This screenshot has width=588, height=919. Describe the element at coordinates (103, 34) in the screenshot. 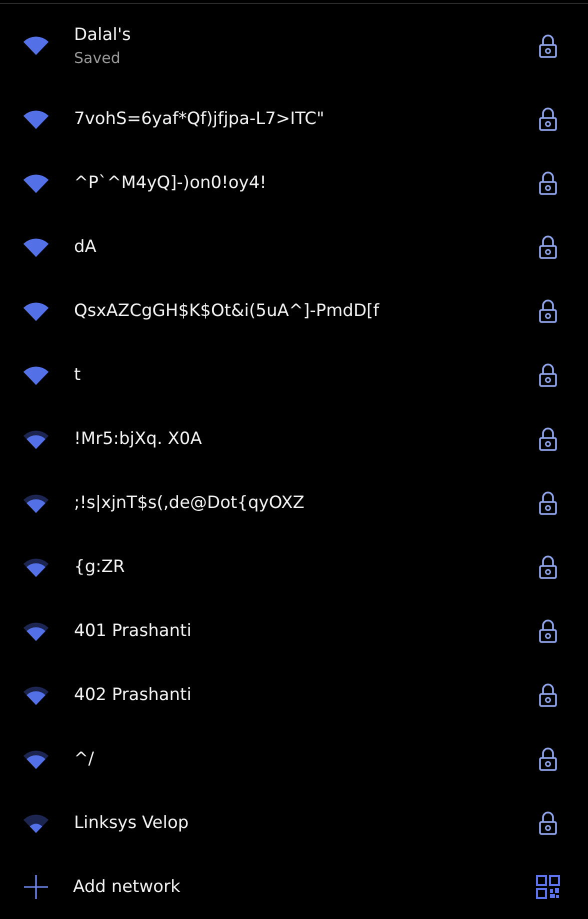

I see `network-name: Dalal's` at that location.